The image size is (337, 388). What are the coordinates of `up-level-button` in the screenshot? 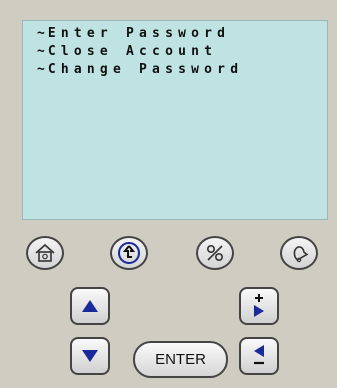 It's located at (129, 253).